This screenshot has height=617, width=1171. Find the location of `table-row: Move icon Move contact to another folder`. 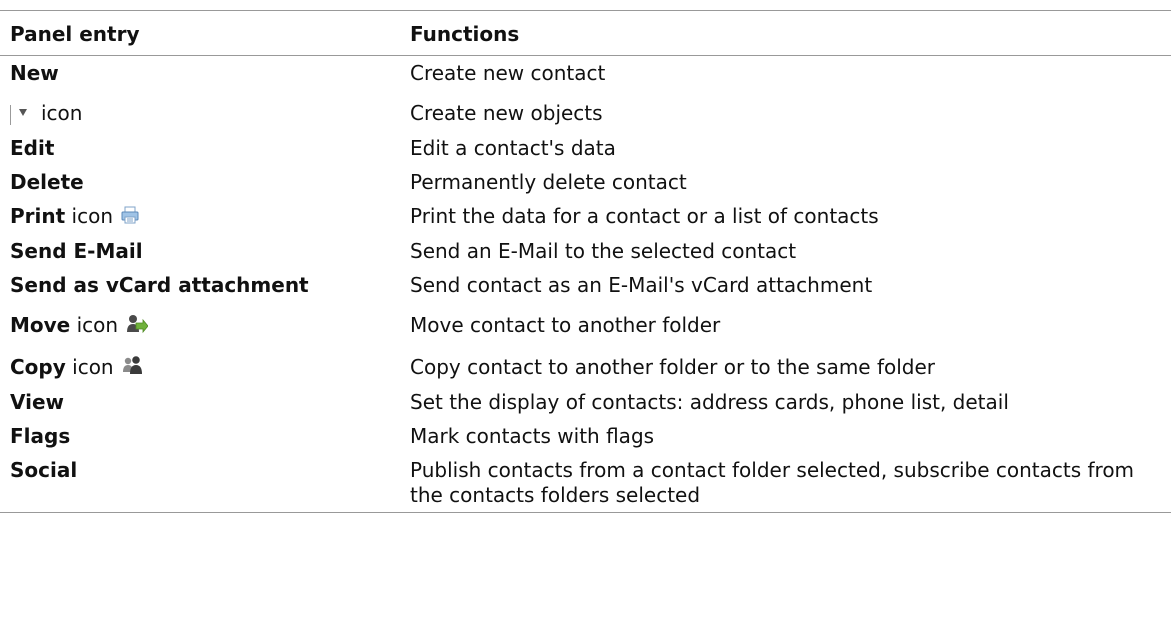

table-row: Move icon Move contact to another folder is located at coordinates (585, 323).